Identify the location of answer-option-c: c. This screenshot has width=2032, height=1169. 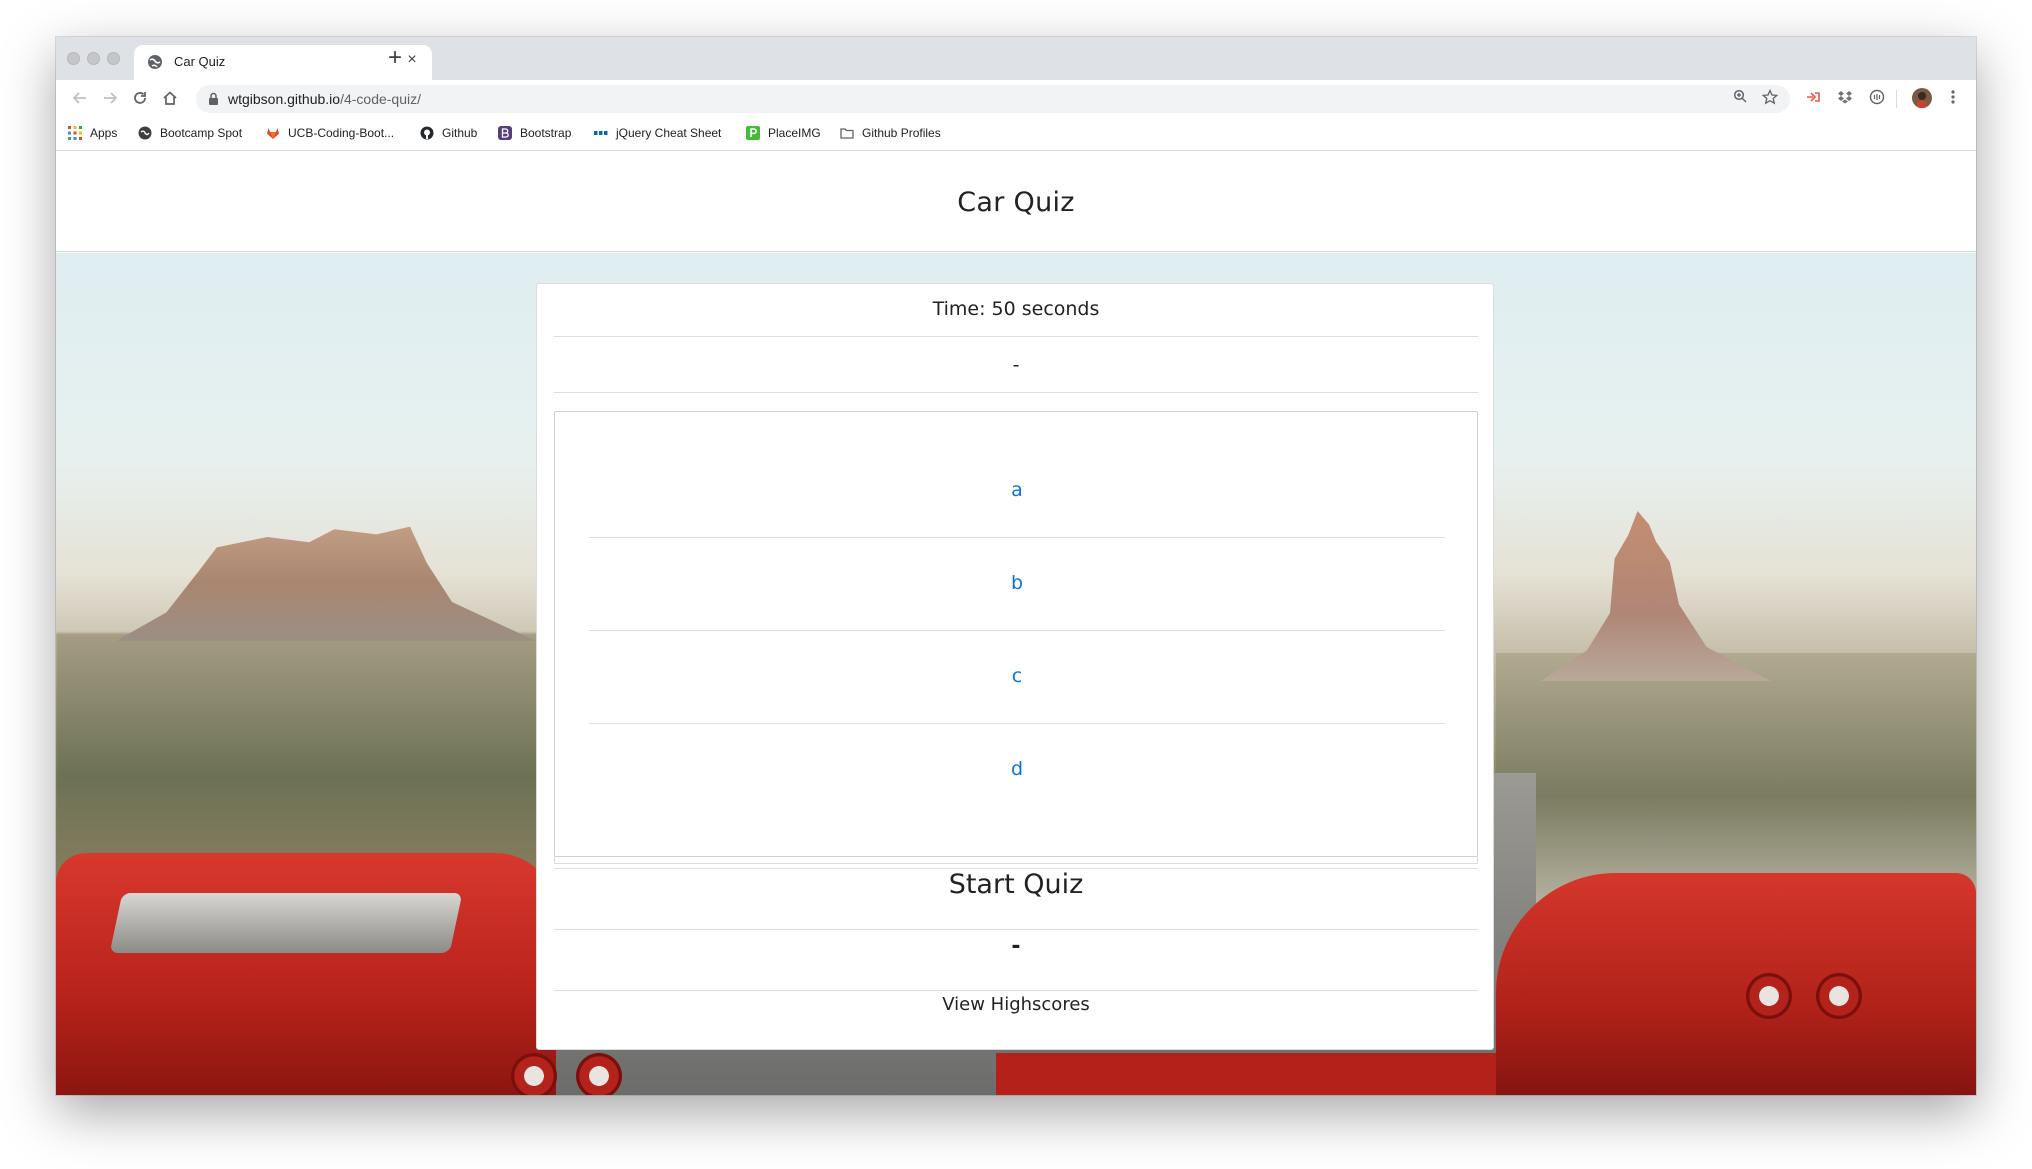
(1017, 676).